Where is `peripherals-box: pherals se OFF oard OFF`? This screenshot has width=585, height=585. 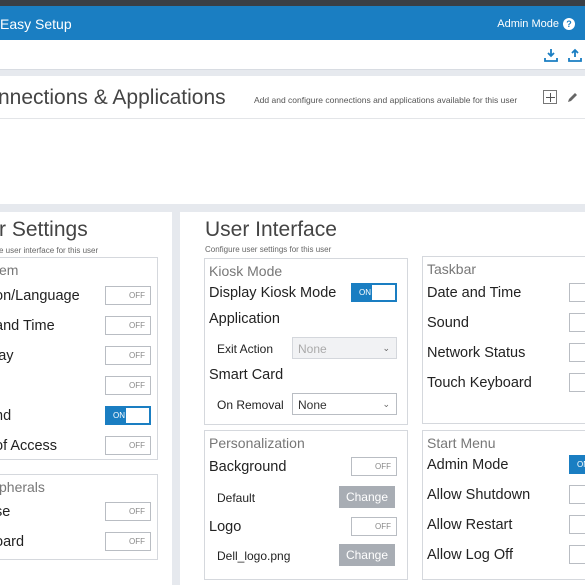 peripherals-box: pherals se OFF oard OFF is located at coordinates (79, 517).